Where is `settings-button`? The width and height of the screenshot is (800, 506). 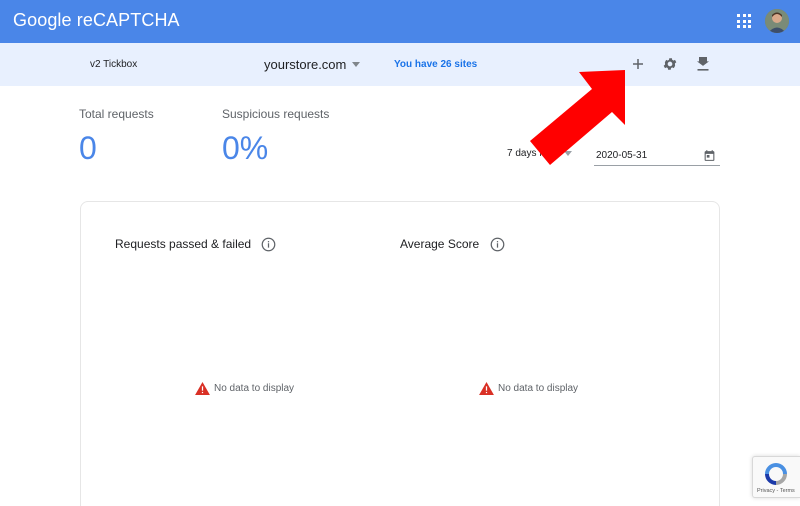 settings-button is located at coordinates (670, 64).